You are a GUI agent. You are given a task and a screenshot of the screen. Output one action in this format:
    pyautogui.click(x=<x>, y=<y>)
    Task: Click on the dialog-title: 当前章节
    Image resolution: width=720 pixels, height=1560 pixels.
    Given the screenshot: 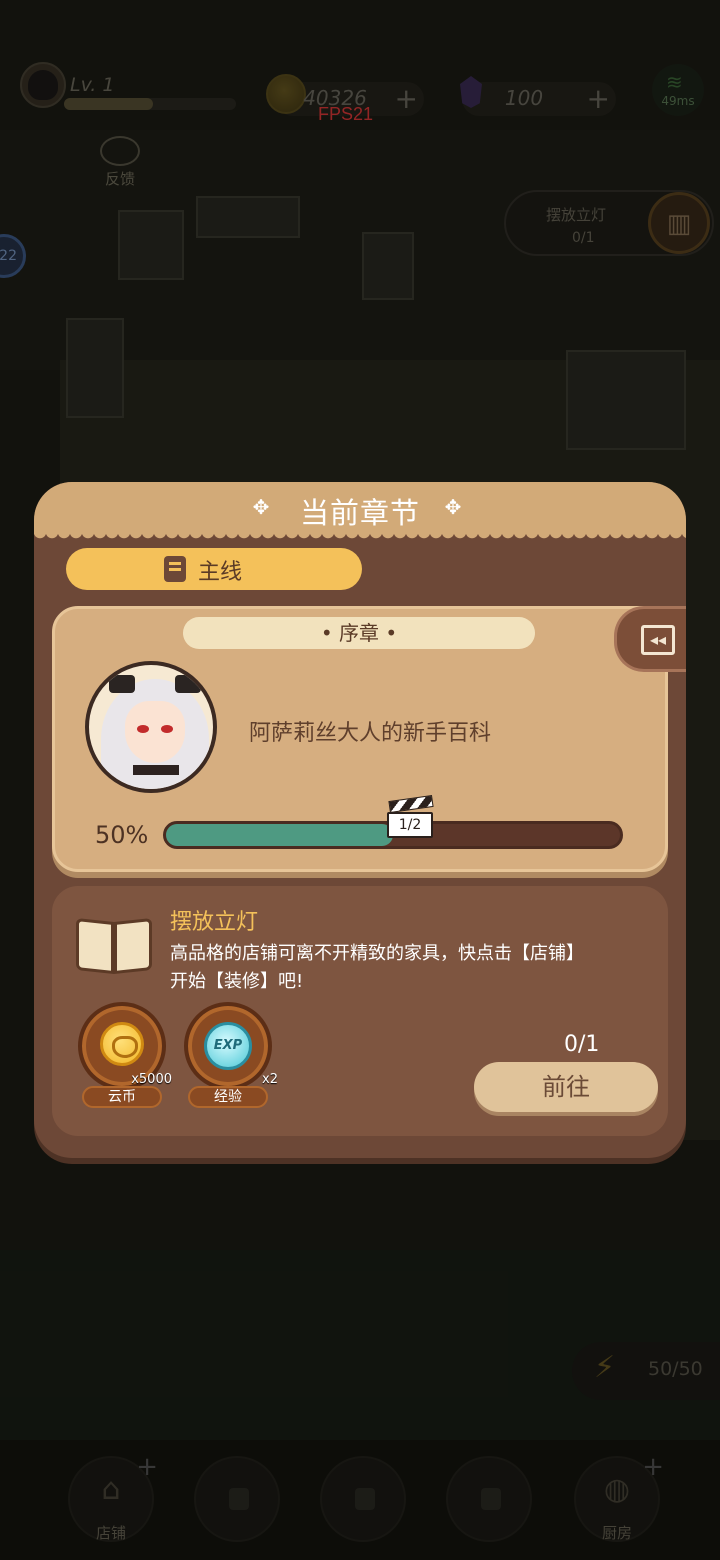 What is the action you would take?
    pyautogui.click(x=359, y=513)
    